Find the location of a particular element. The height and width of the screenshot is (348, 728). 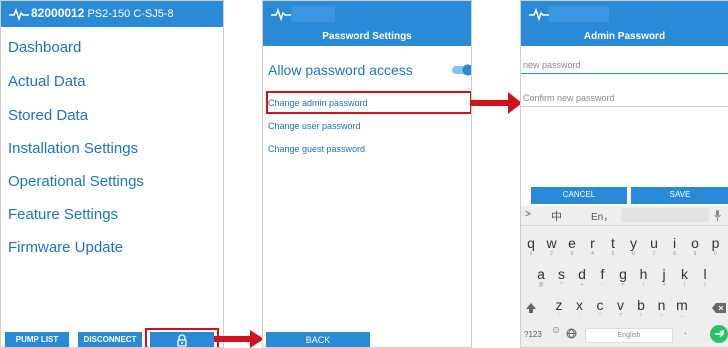

key-label: a is located at coordinates (541, 274).